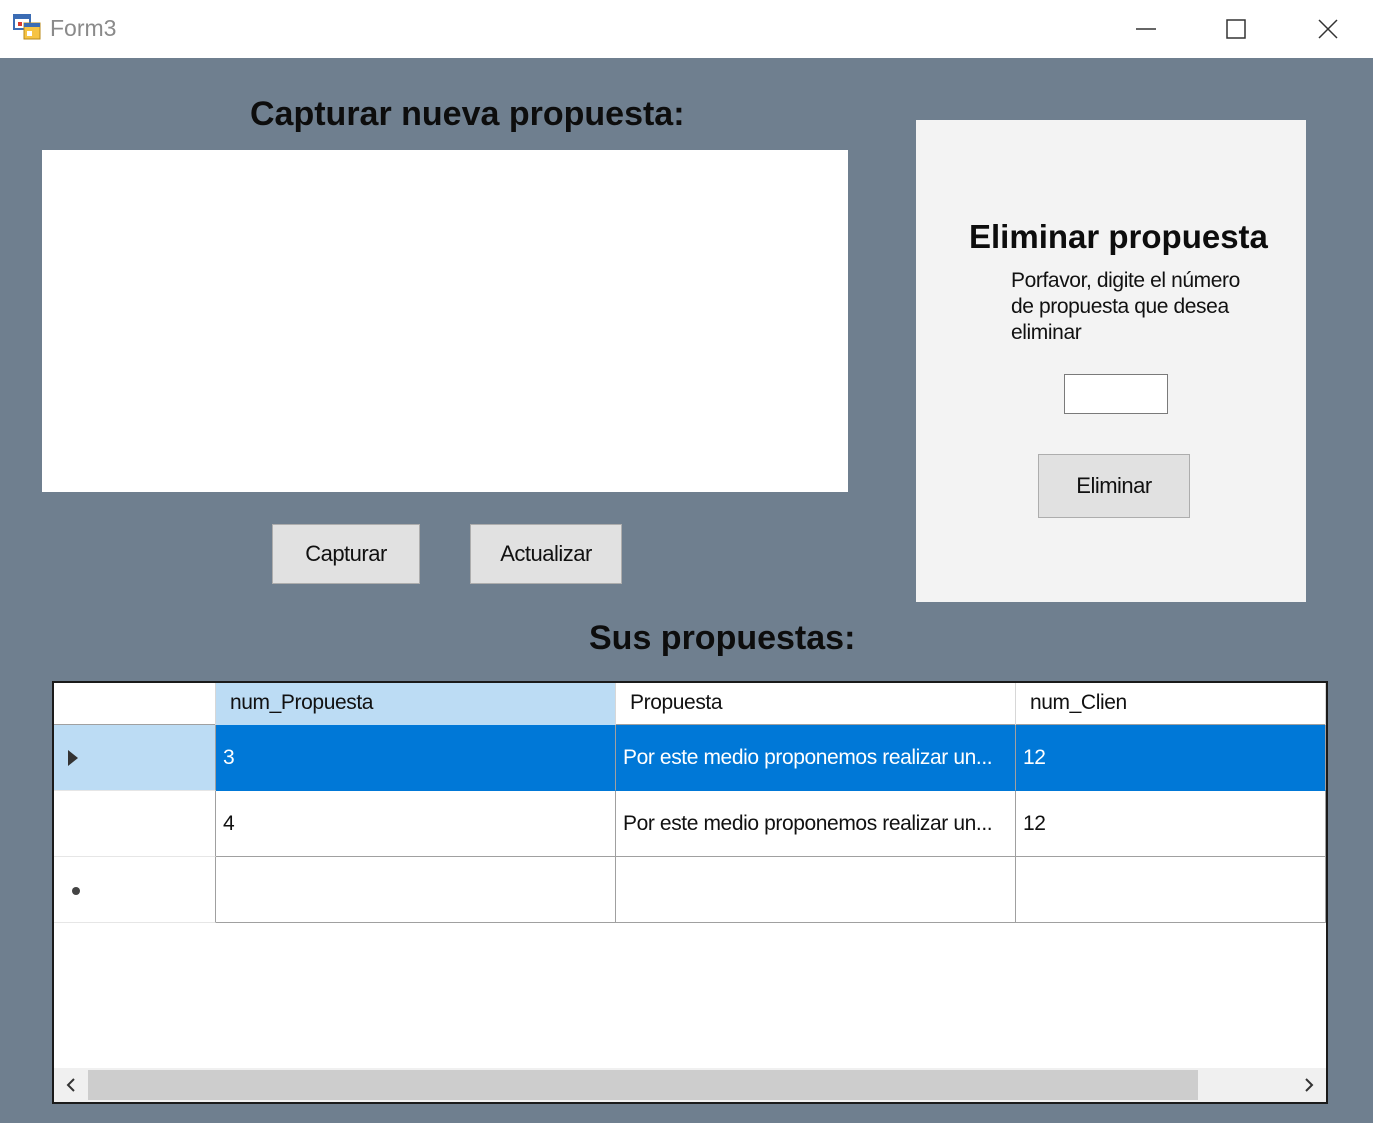 Image resolution: width=1373 pixels, height=1123 pixels. I want to click on app-form-icon, so click(27, 27).